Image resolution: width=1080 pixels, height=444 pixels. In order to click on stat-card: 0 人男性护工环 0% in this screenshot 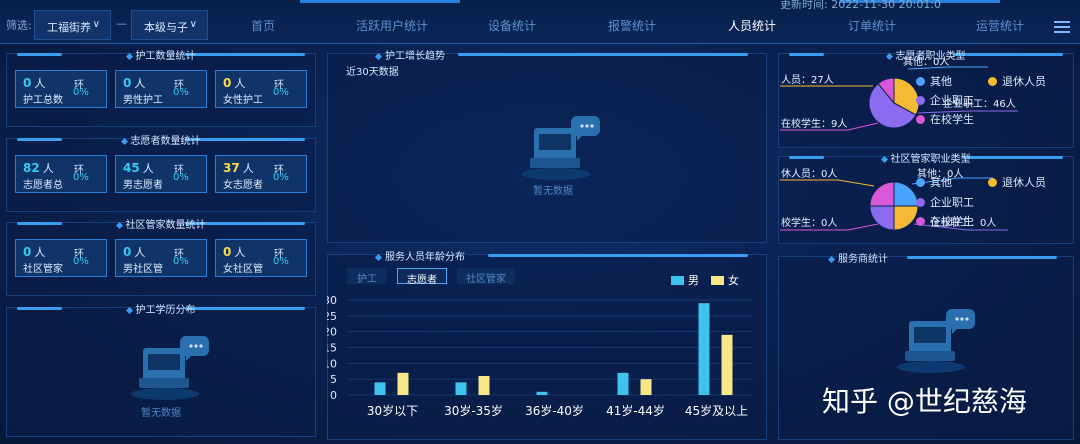, I will do `click(161, 89)`.